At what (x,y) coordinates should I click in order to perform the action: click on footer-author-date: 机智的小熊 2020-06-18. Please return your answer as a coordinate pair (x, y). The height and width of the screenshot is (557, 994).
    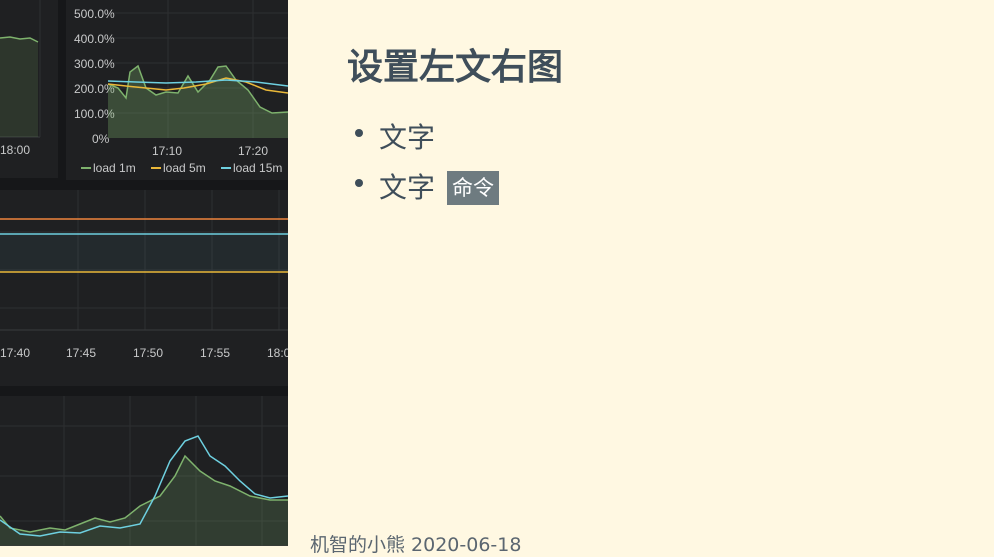
    Looking at the image, I should click on (416, 545).